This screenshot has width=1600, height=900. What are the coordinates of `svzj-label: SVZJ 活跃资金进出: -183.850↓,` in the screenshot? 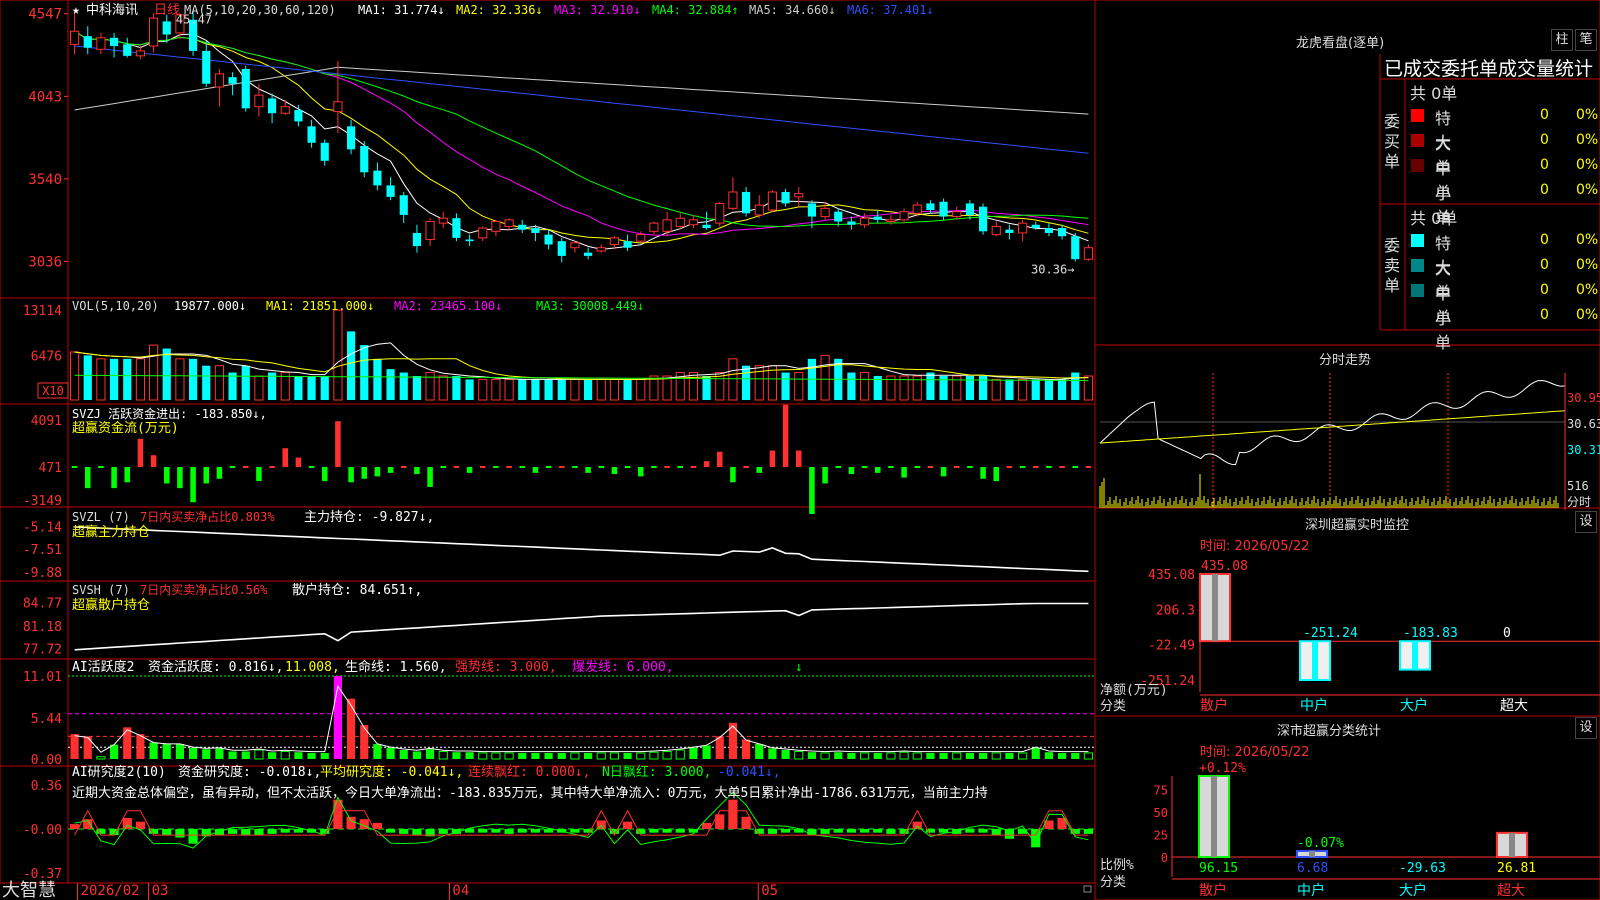 It's located at (169, 413).